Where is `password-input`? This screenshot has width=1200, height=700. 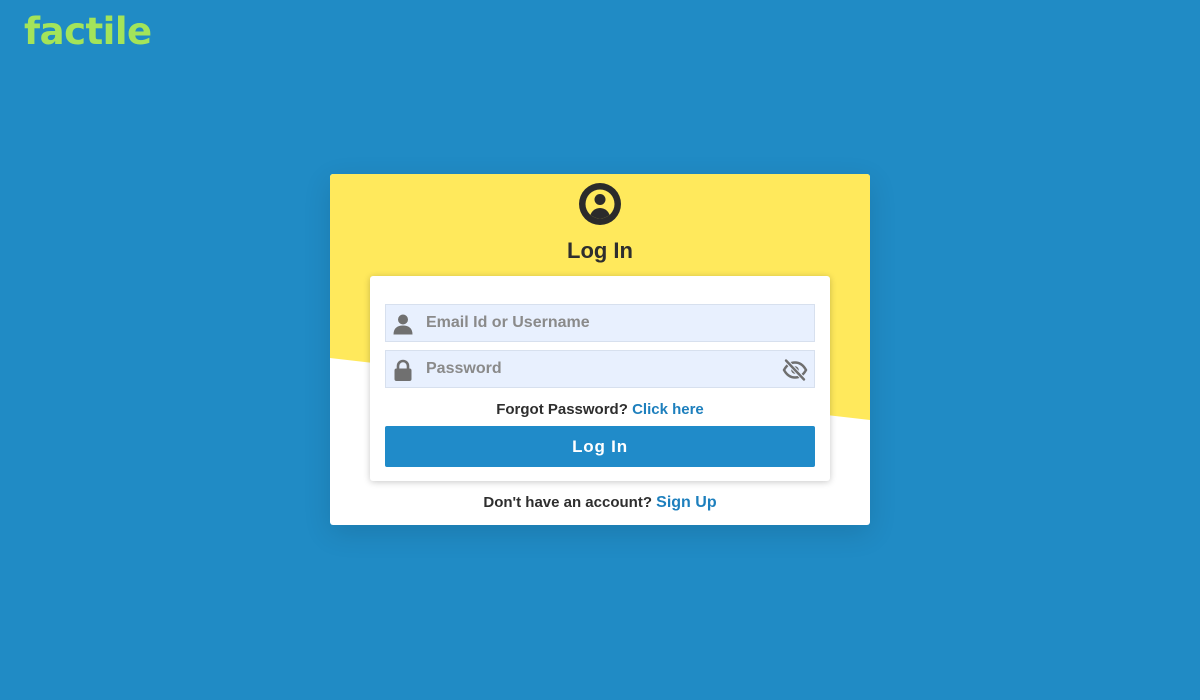 password-input is located at coordinates (601, 369).